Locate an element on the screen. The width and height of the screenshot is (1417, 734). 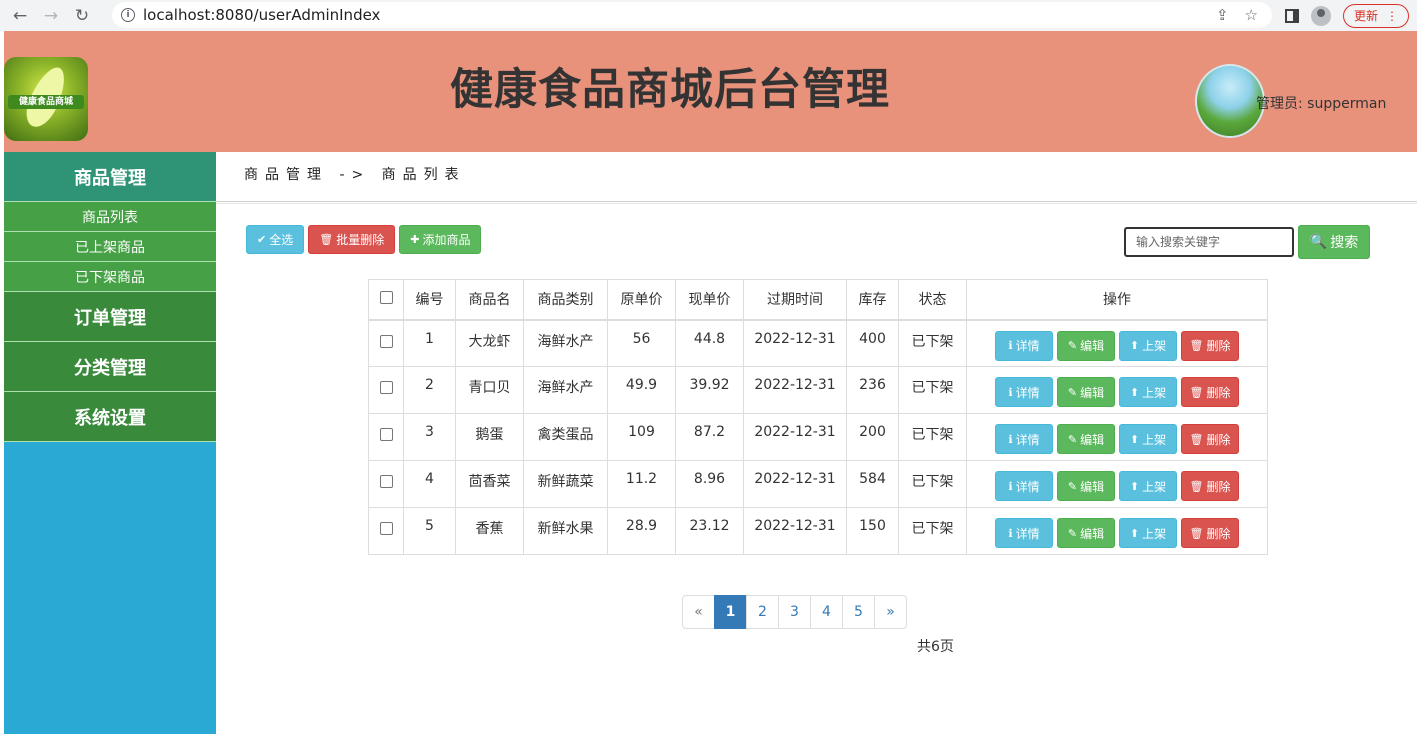
row-status: 已下架 is located at coordinates (932, 343).